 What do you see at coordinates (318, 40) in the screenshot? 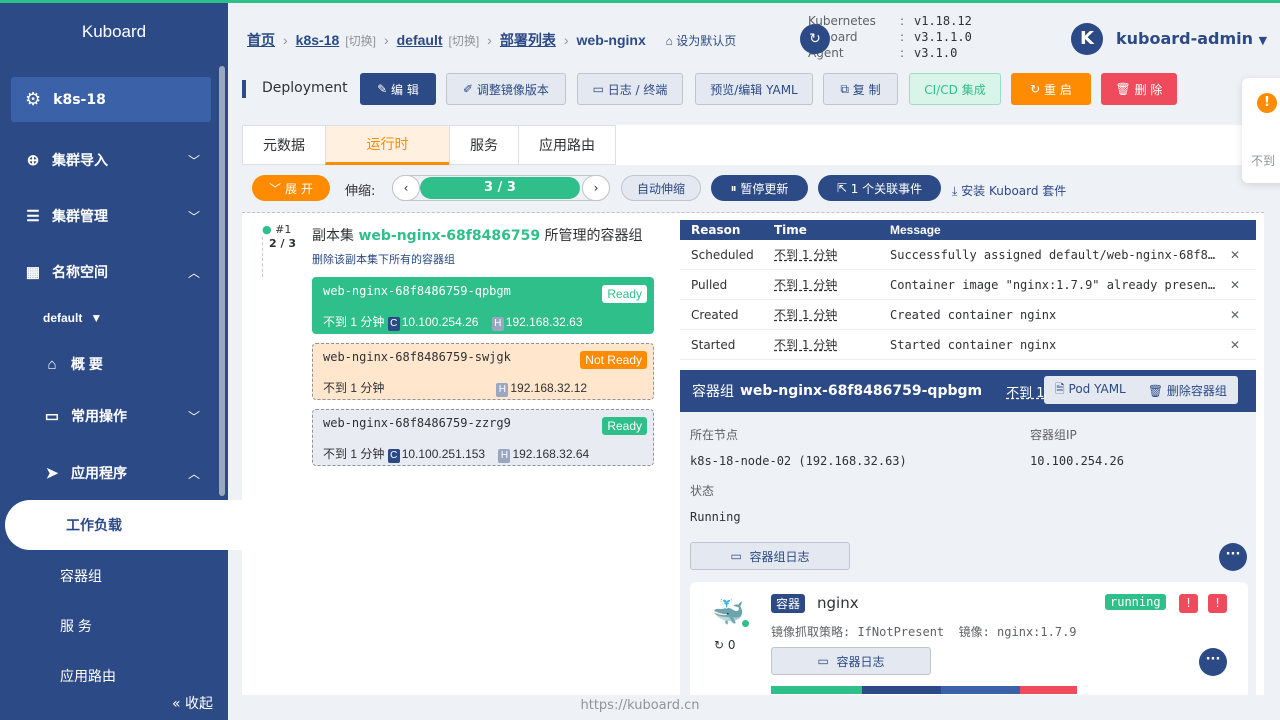
I see `breadcrumb-cluster: k8s-18` at bounding box center [318, 40].